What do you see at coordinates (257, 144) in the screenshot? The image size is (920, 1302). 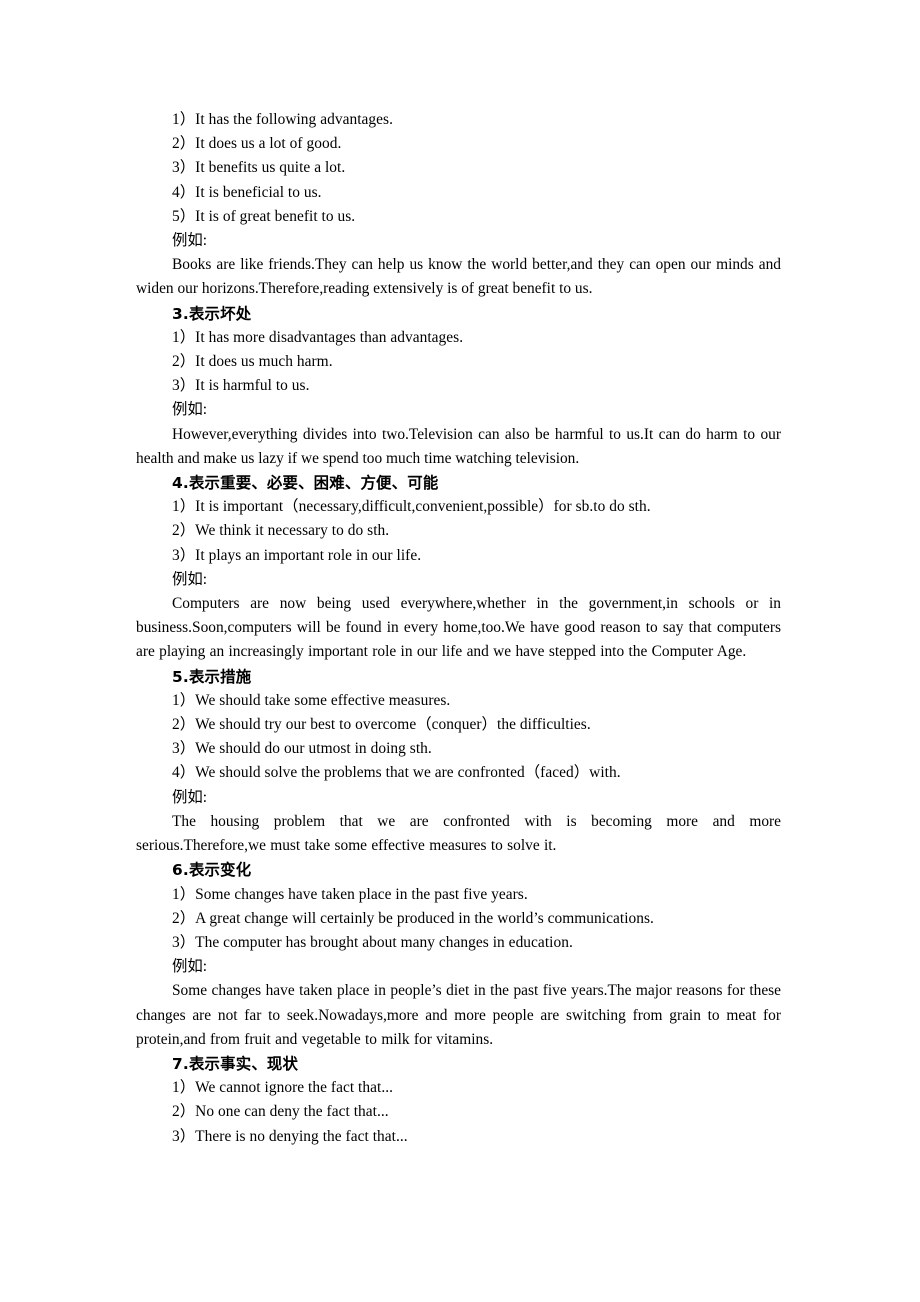 I see `list-item: 2）It does us a lot of good.` at bounding box center [257, 144].